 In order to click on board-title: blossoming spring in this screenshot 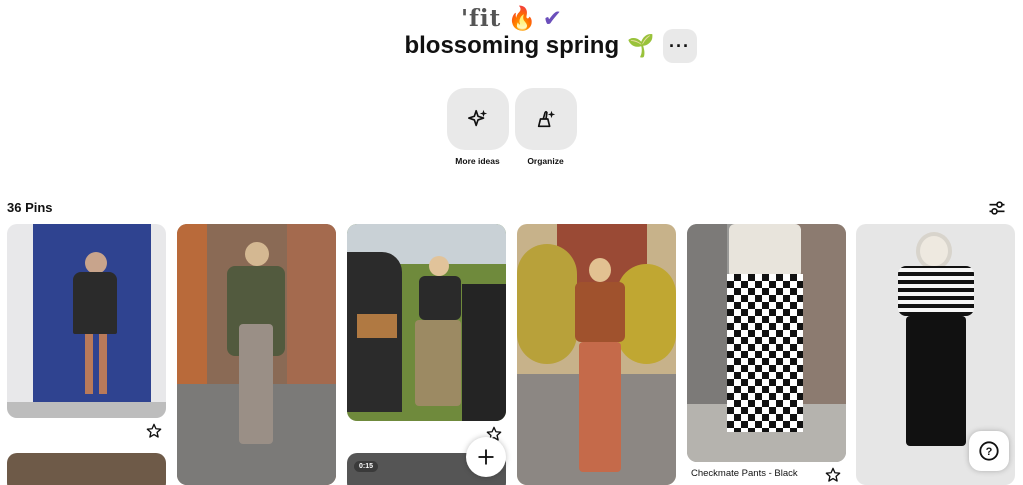, I will do `click(512, 45)`.